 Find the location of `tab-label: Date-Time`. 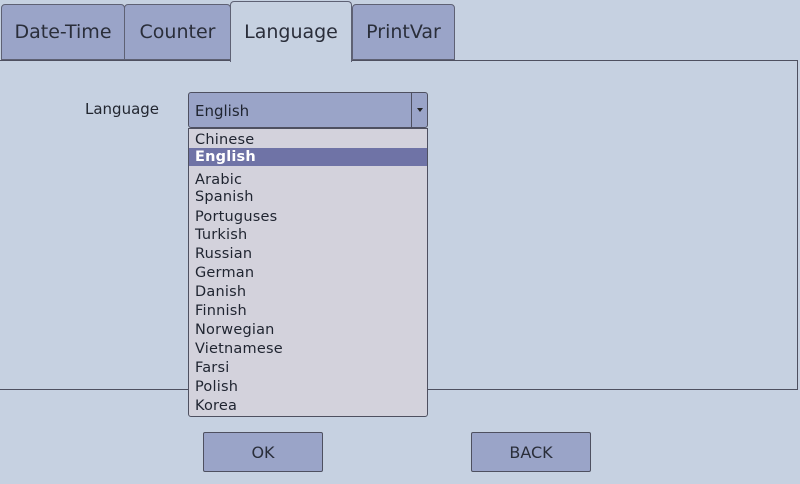

tab-label: Date-Time is located at coordinates (63, 32).